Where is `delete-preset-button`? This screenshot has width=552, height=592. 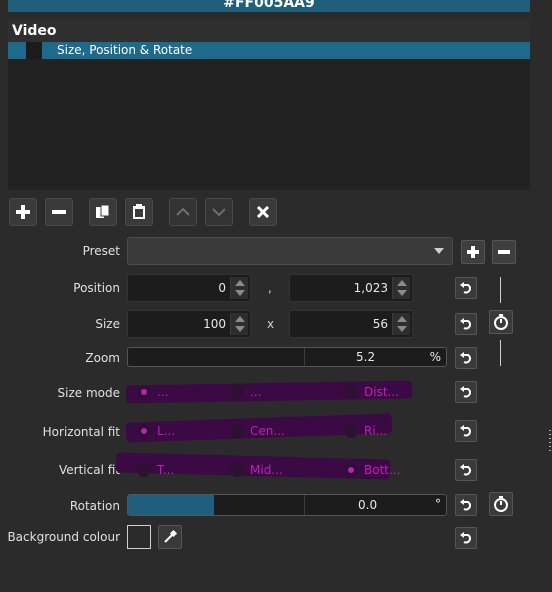
delete-preset-button is located at coordinates (504, 252).